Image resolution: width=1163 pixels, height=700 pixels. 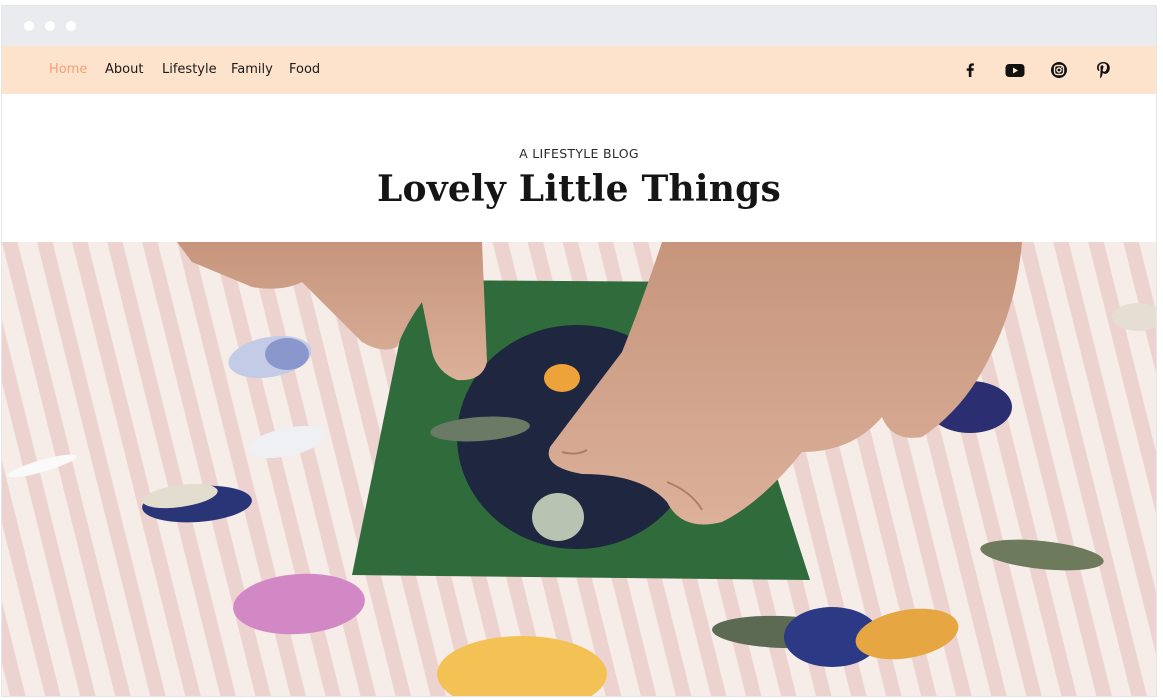 What do you see at coordinates (68, 69) in the screenshot?
I see `nav-link-home: Home` at bounding box center [68, 69].